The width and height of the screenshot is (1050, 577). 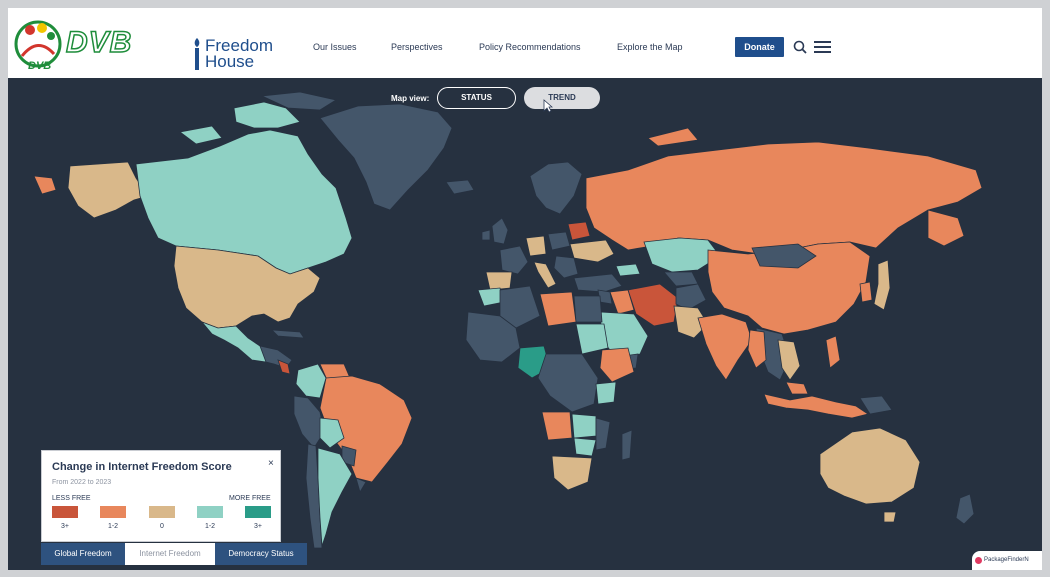 What do you see at coordinates (162, 526) in the screenshot?
I see `legend-label-no-change: 0` at bounding box center [162, 526].